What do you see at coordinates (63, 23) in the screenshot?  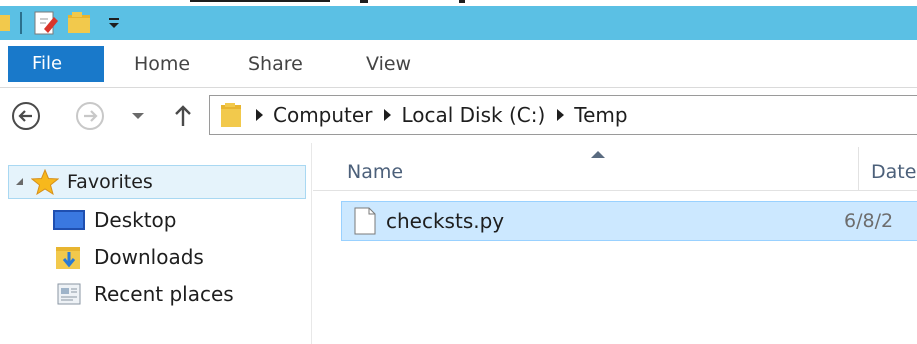 I see `quick-access-toolbar` at bounding box center [63, 23].